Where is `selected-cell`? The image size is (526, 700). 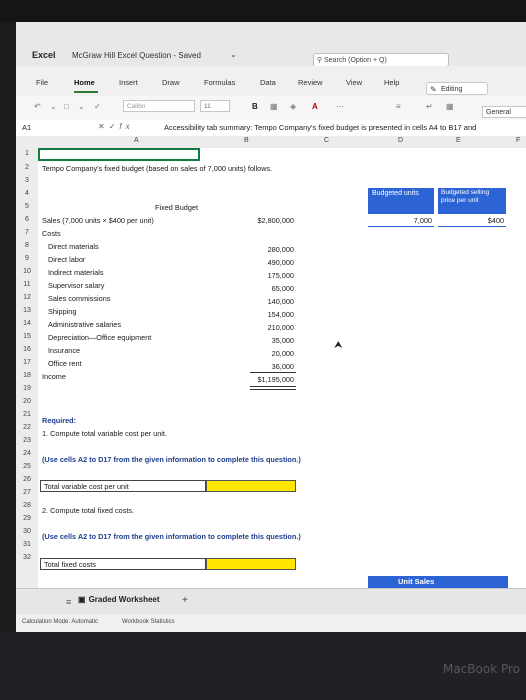 selected-cell is located at coordinates (119, 154).